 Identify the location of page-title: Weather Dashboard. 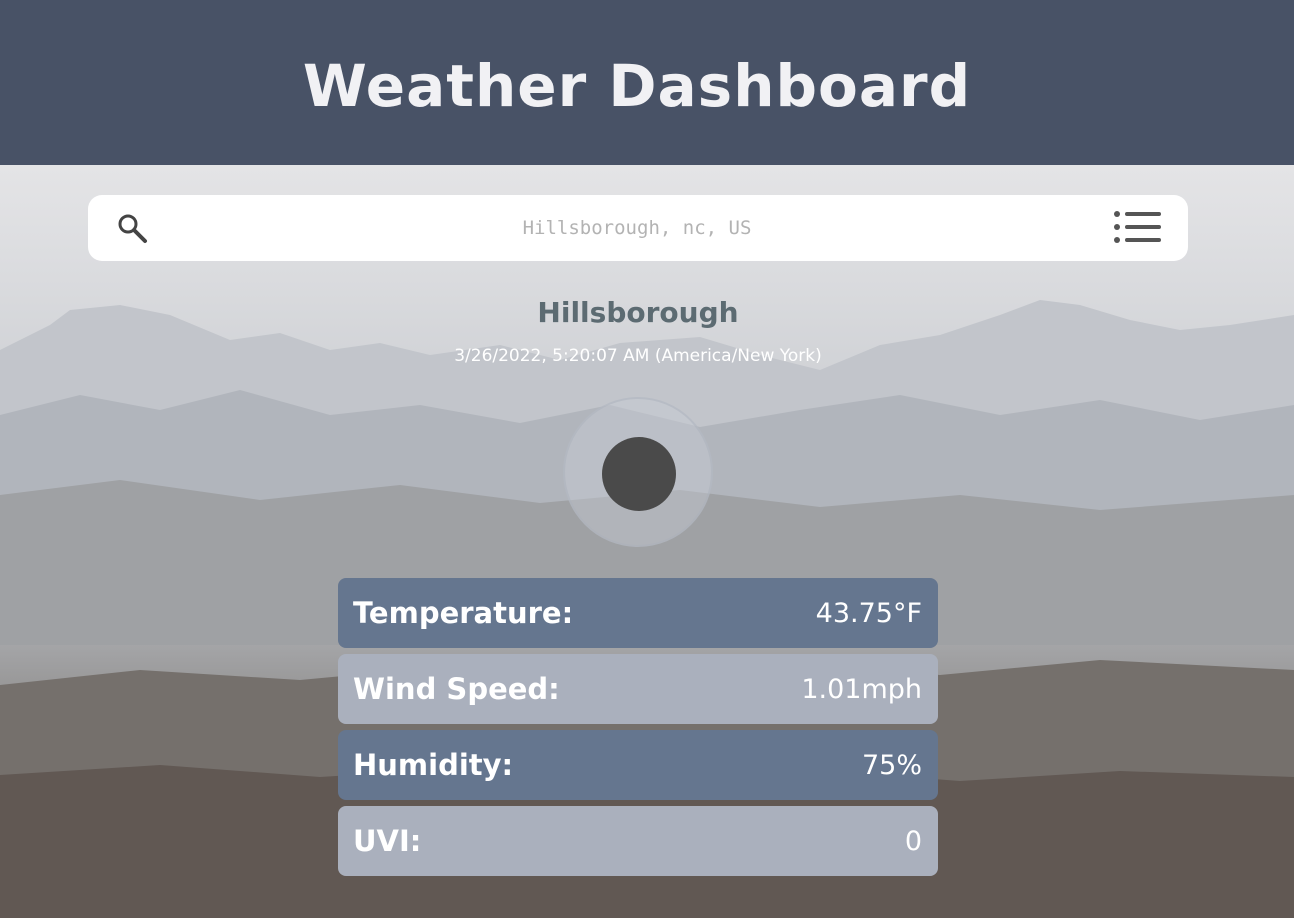
(637, 86).